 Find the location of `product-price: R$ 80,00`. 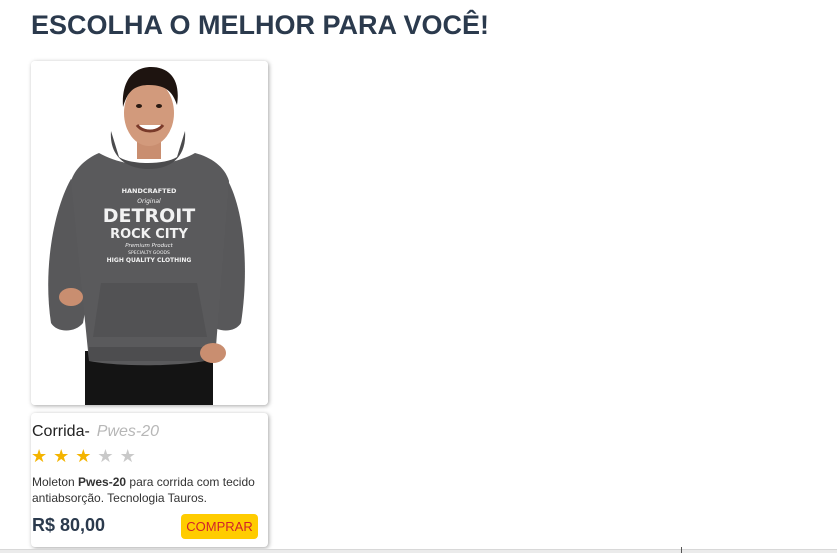

product-price: R$ 80,00 is located at coordinates (69, 525).